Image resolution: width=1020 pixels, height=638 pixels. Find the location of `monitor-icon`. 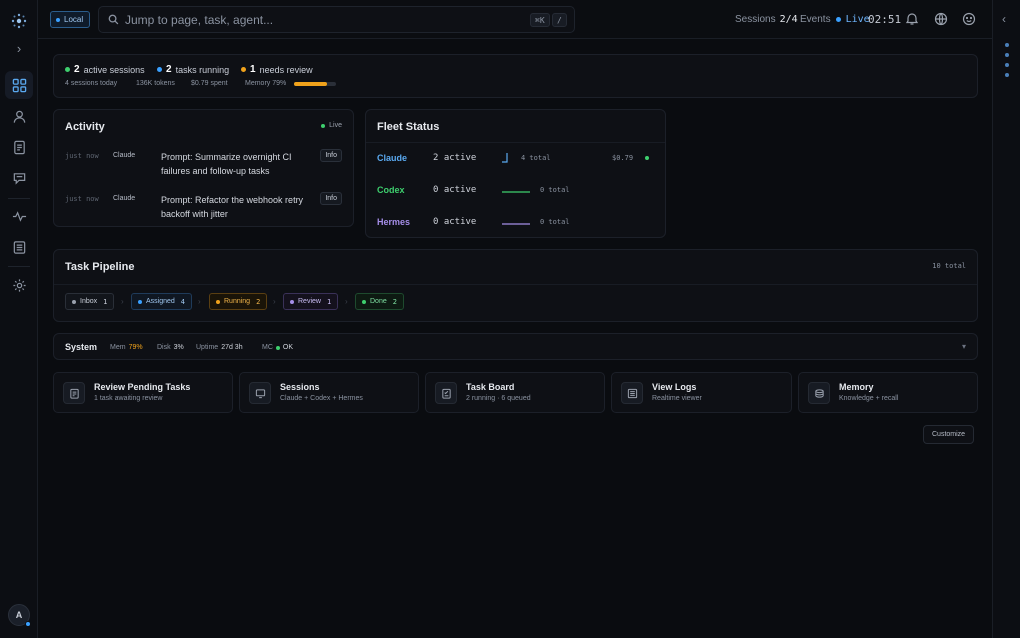

monitor-icon is located at coordinates (260, 393).